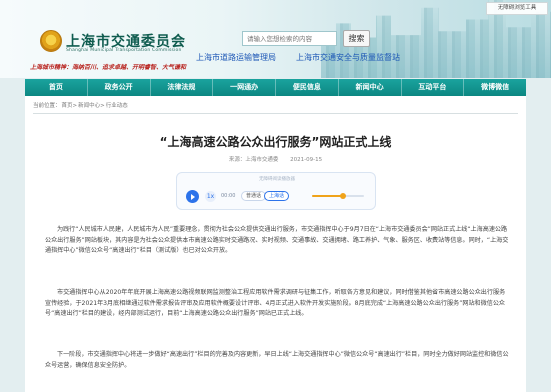 The image size is (551, 392). I want to click on audio-player-header: 无障碍阅读播放器, so click(277, 179).